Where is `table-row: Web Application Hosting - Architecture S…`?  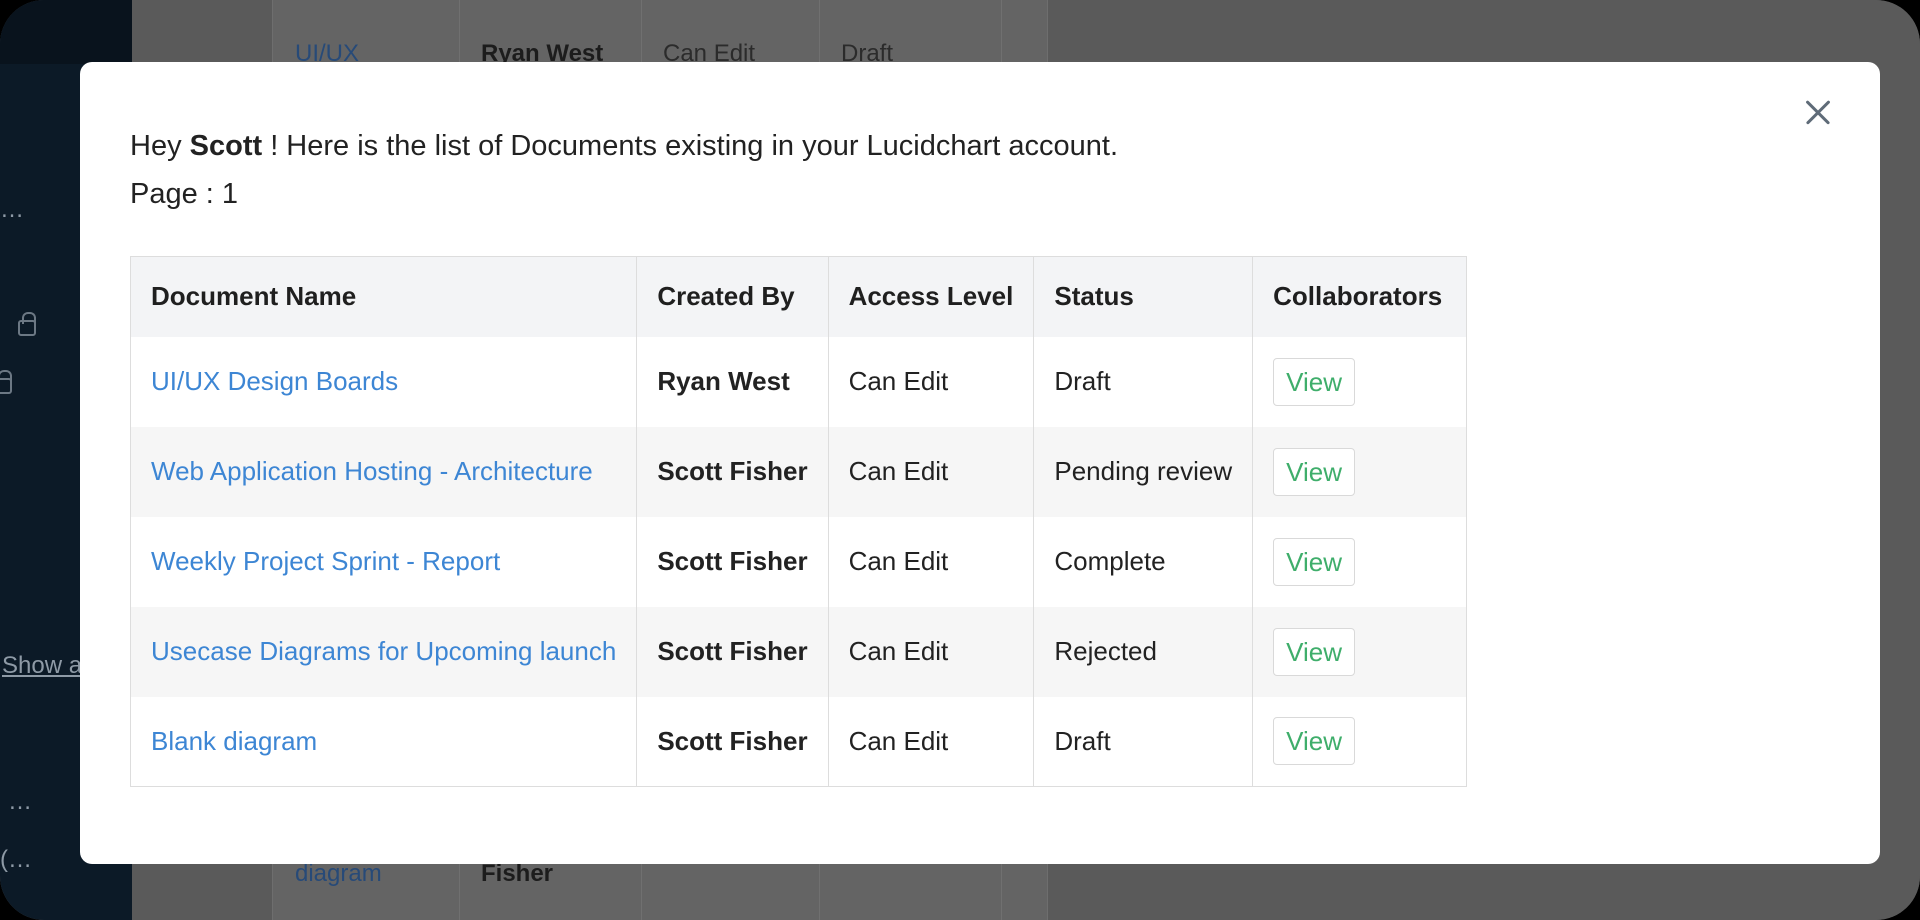
table-row: Web Application Hosting - Architecture S… is located at coordinates (799, 471).